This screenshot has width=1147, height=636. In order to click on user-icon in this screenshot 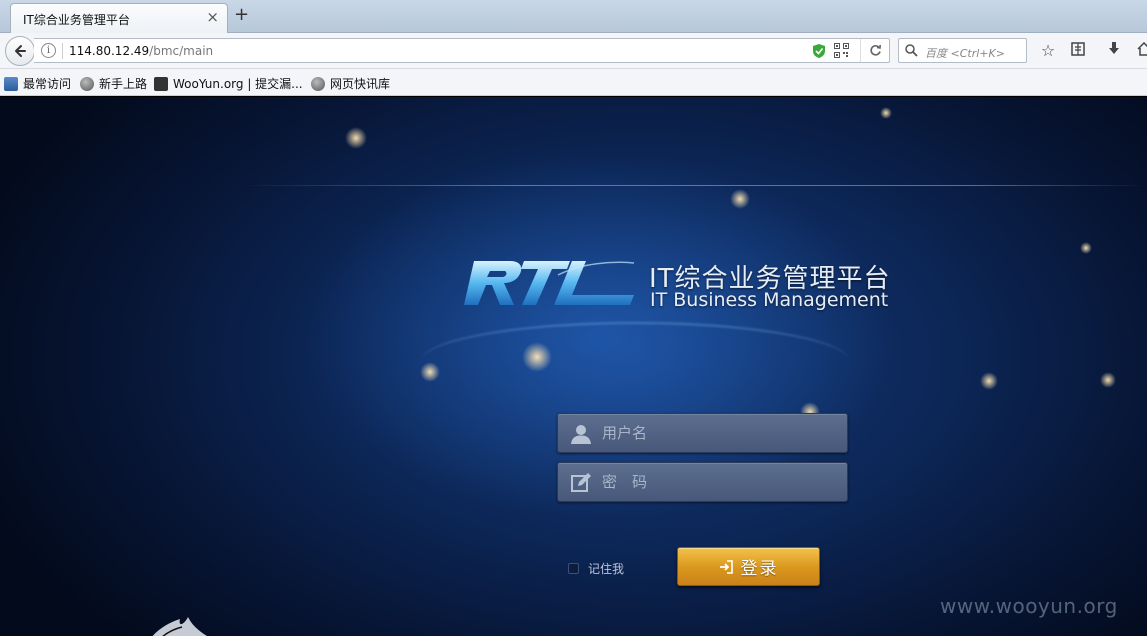, I will do `click(581, 434)`.